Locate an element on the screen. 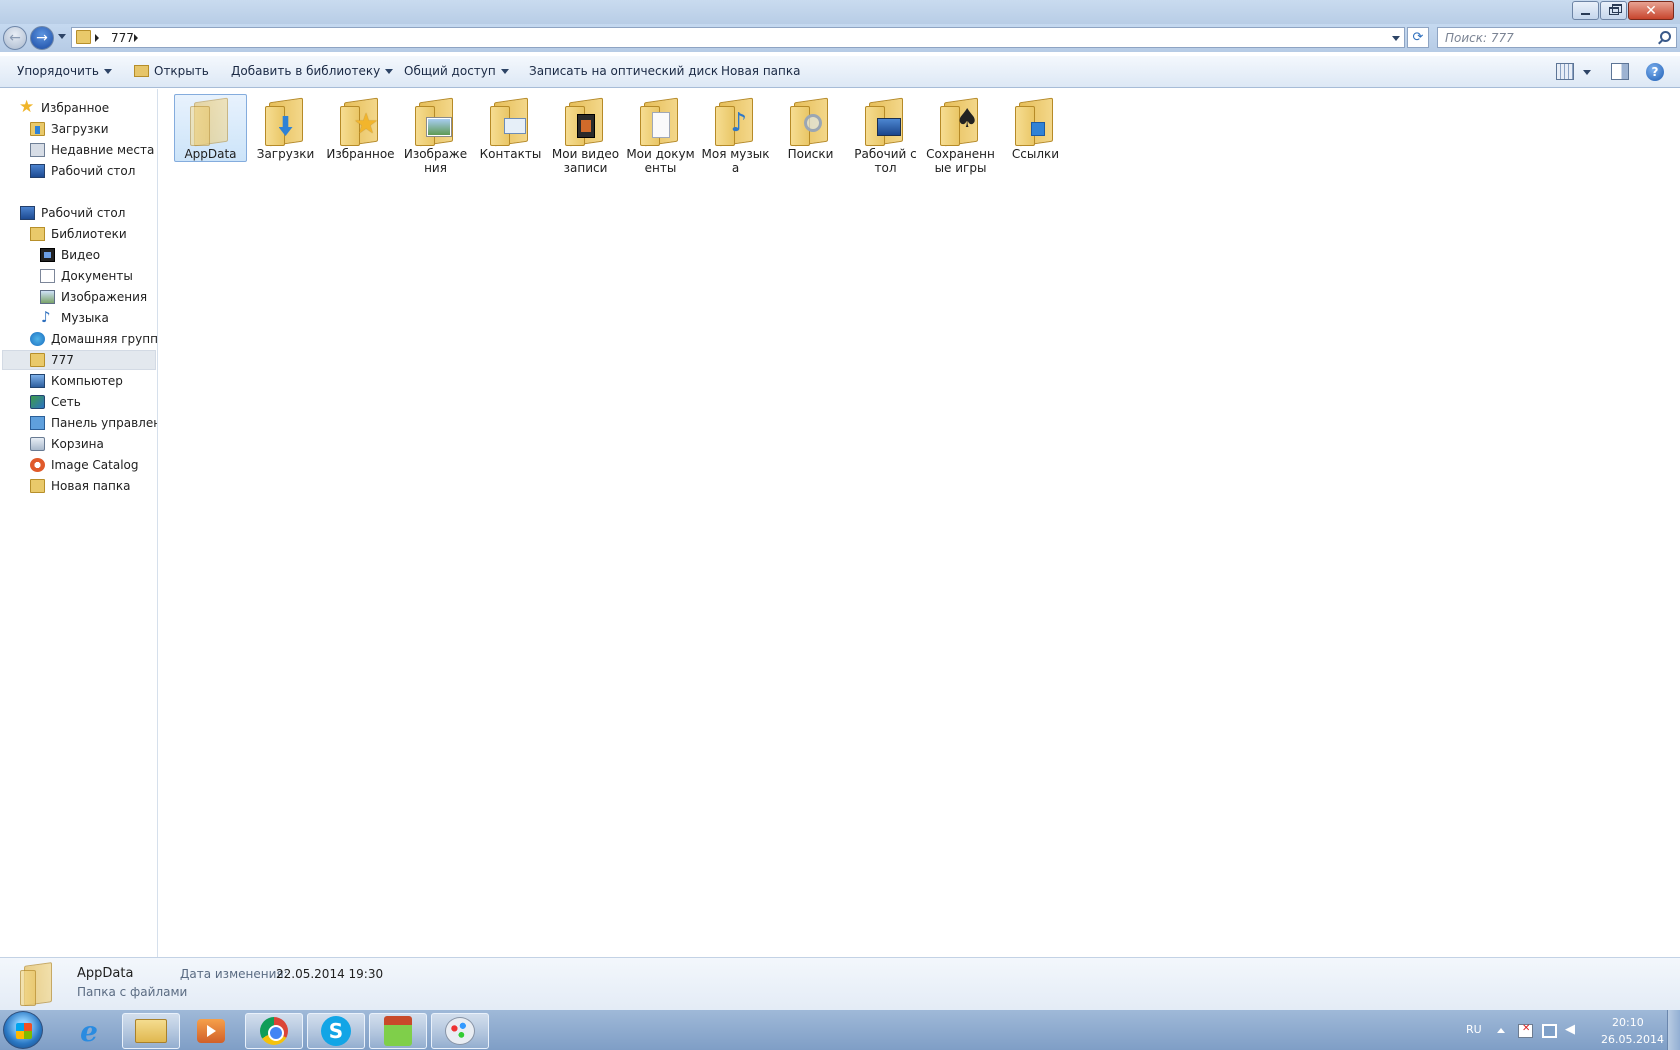 Image resolution: width=1680 pixels, height=1050 pixels. clock-date: 26.05.2014 is located at coordinates (1632, 1039).